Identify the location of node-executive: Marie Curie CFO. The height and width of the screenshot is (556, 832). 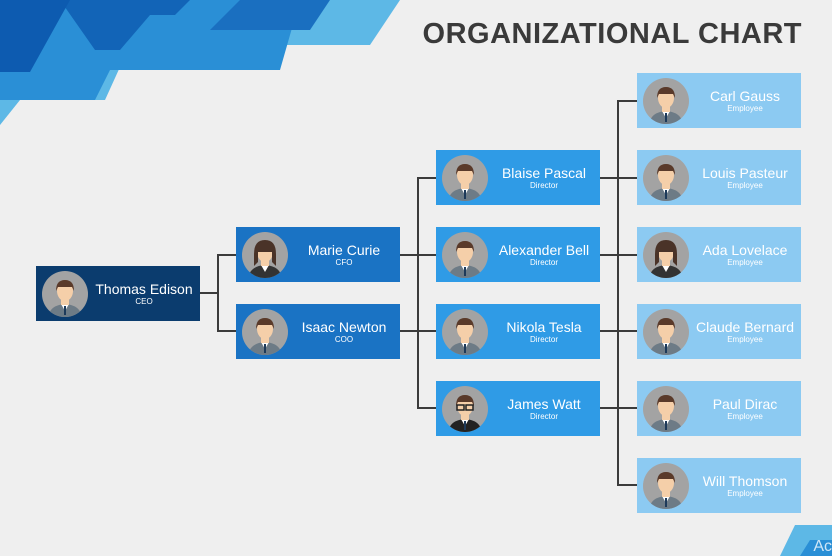
(318, 254).